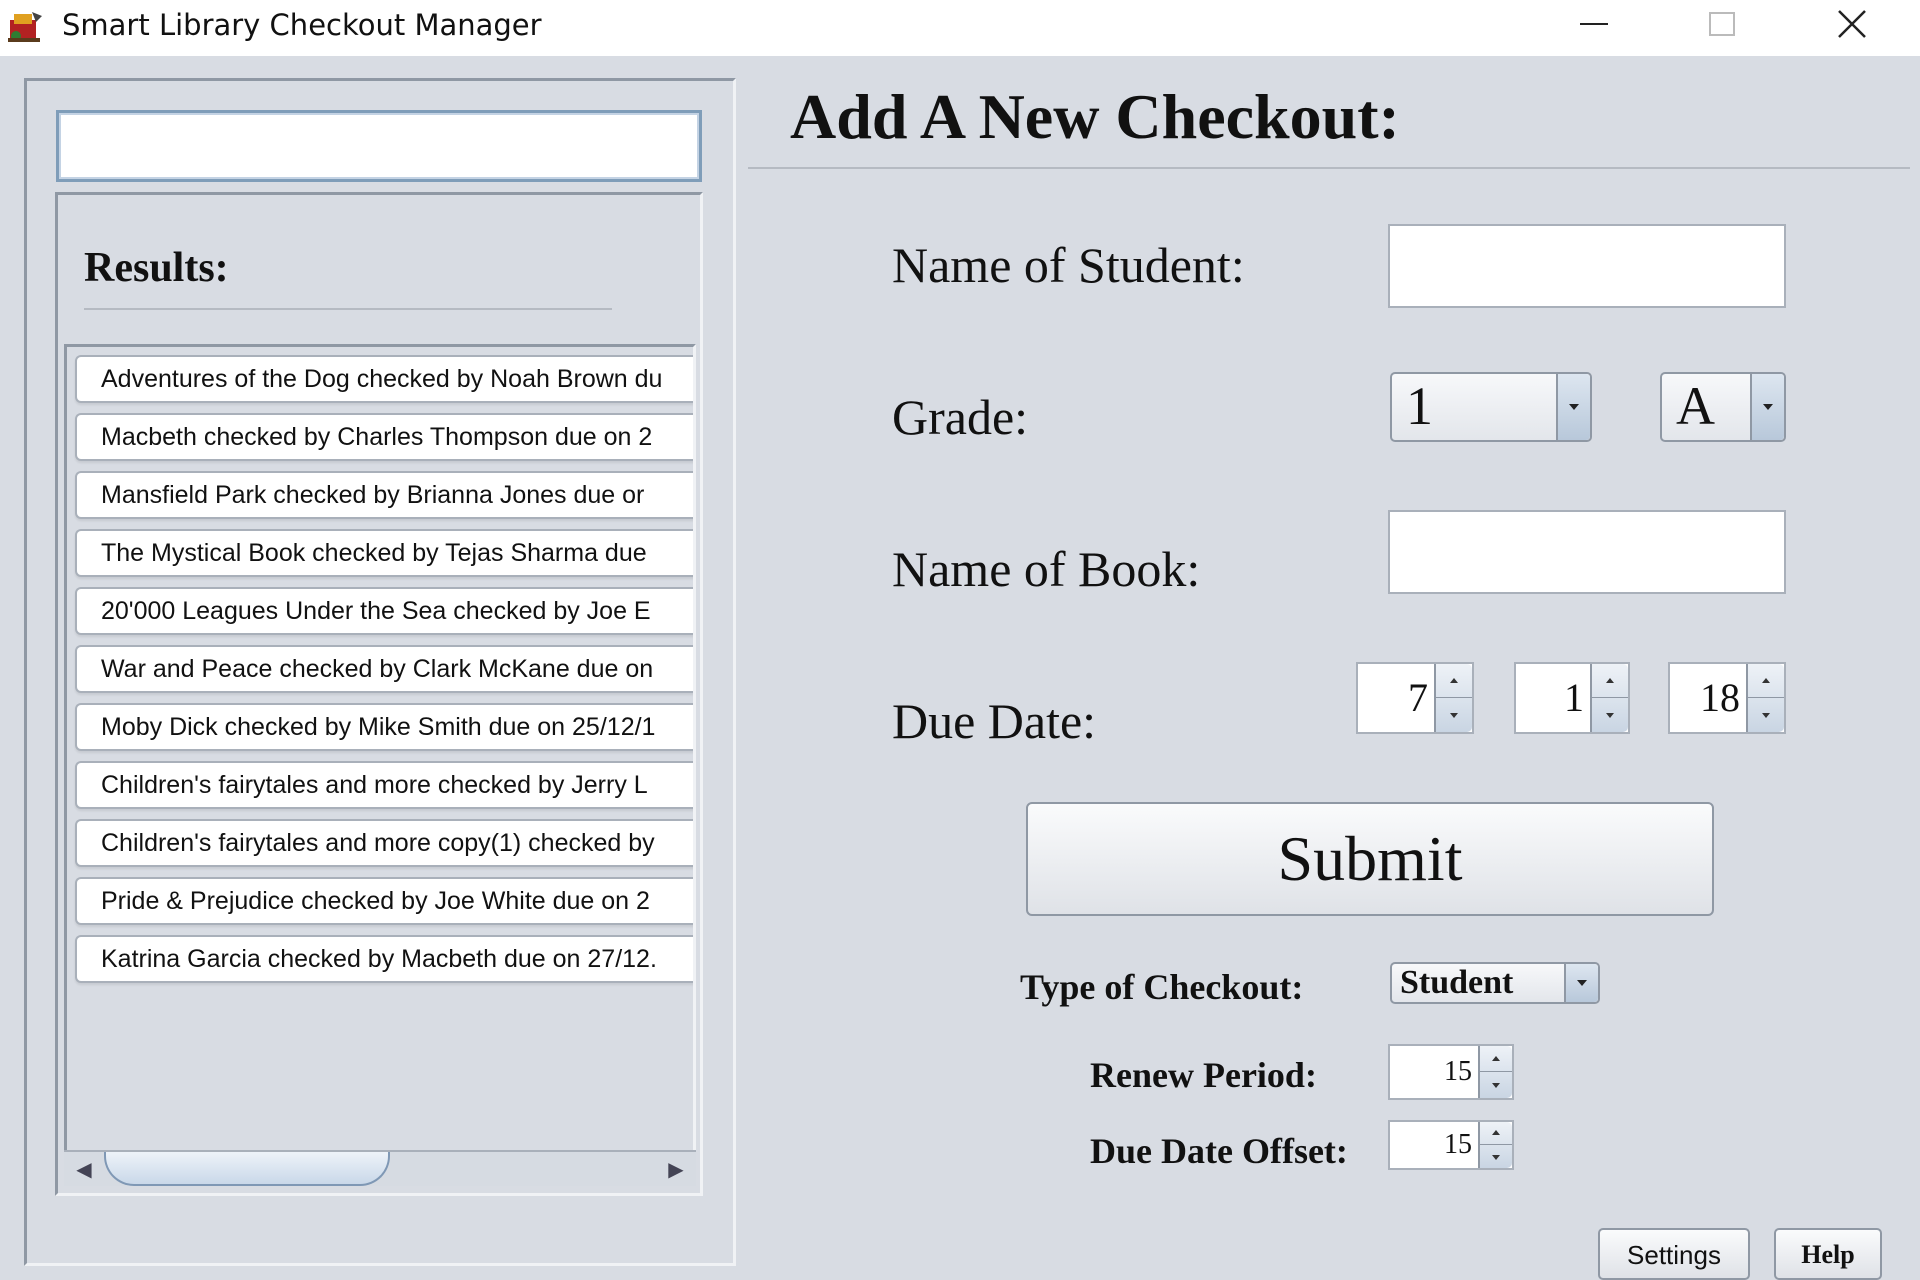 The image size is (1920, 1280). Describe the element at coordinates (1418, 697) in the screenshot. I see `due-day-value: 7` at that location.